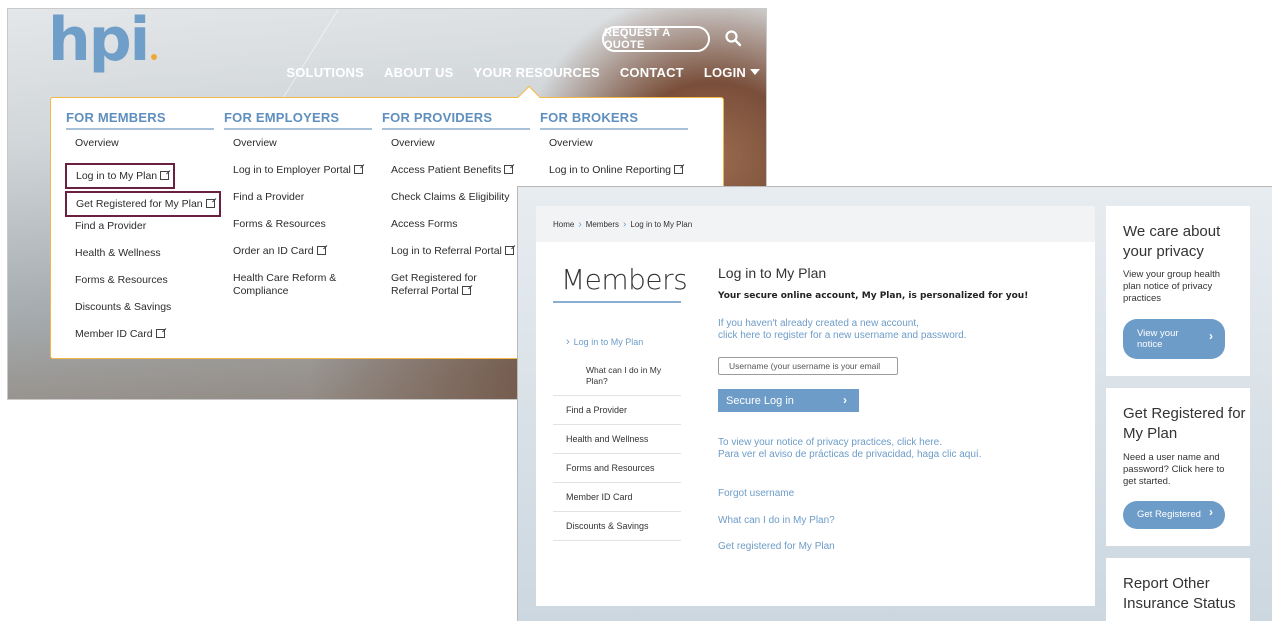 Image resolution: width=1272 pixels, height=621 pixels. I want to click on sidebar-item-find-provider: Find a Provider, so click(617, 410).